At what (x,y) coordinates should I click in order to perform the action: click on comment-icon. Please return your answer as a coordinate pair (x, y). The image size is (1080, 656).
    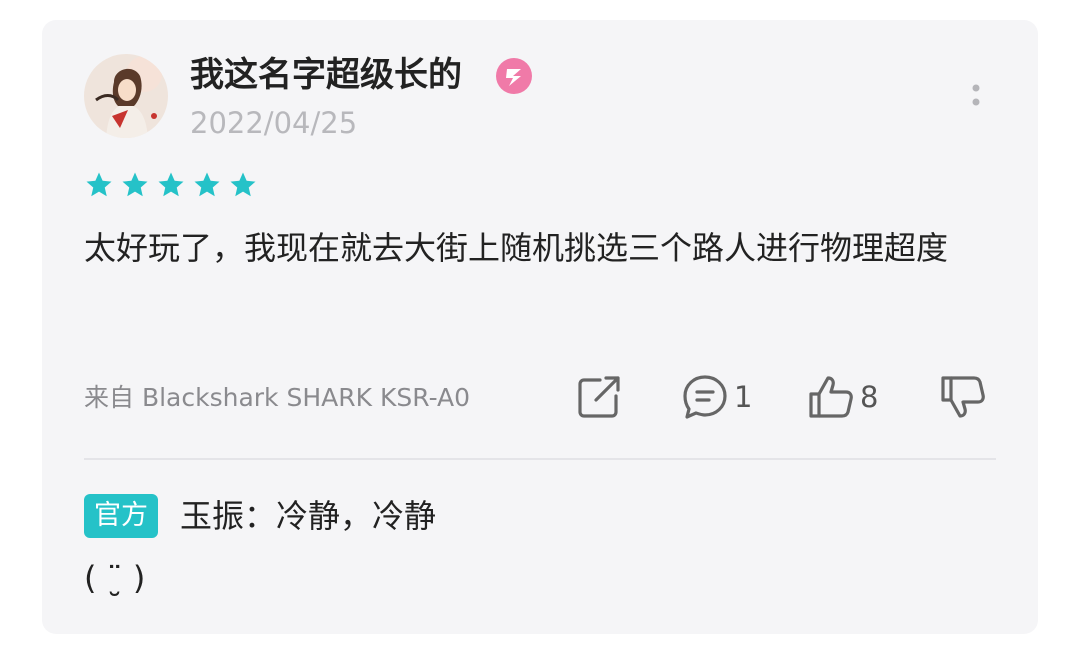
    Looking at the image, I should click on (705, 397).